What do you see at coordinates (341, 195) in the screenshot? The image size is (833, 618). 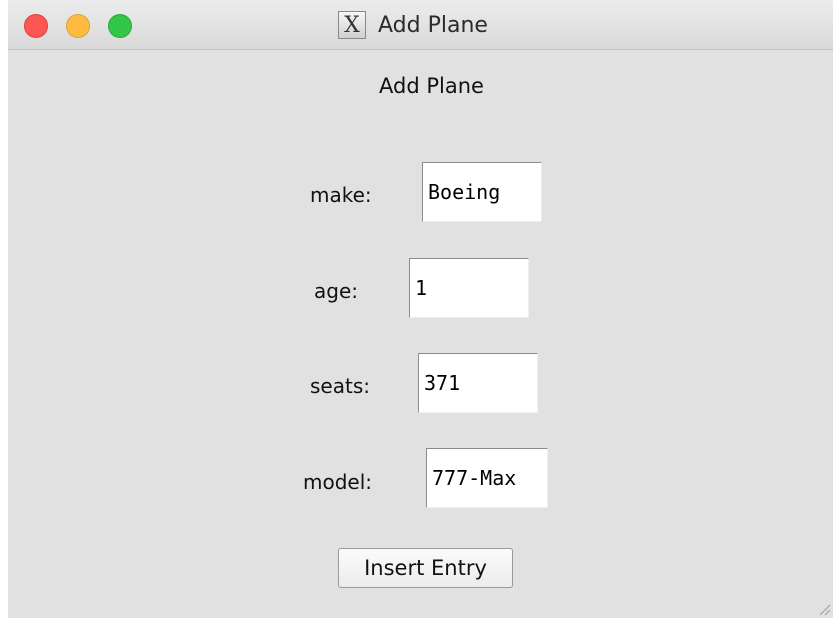 I see `make-label: make:` at bounding box center [341, 195].